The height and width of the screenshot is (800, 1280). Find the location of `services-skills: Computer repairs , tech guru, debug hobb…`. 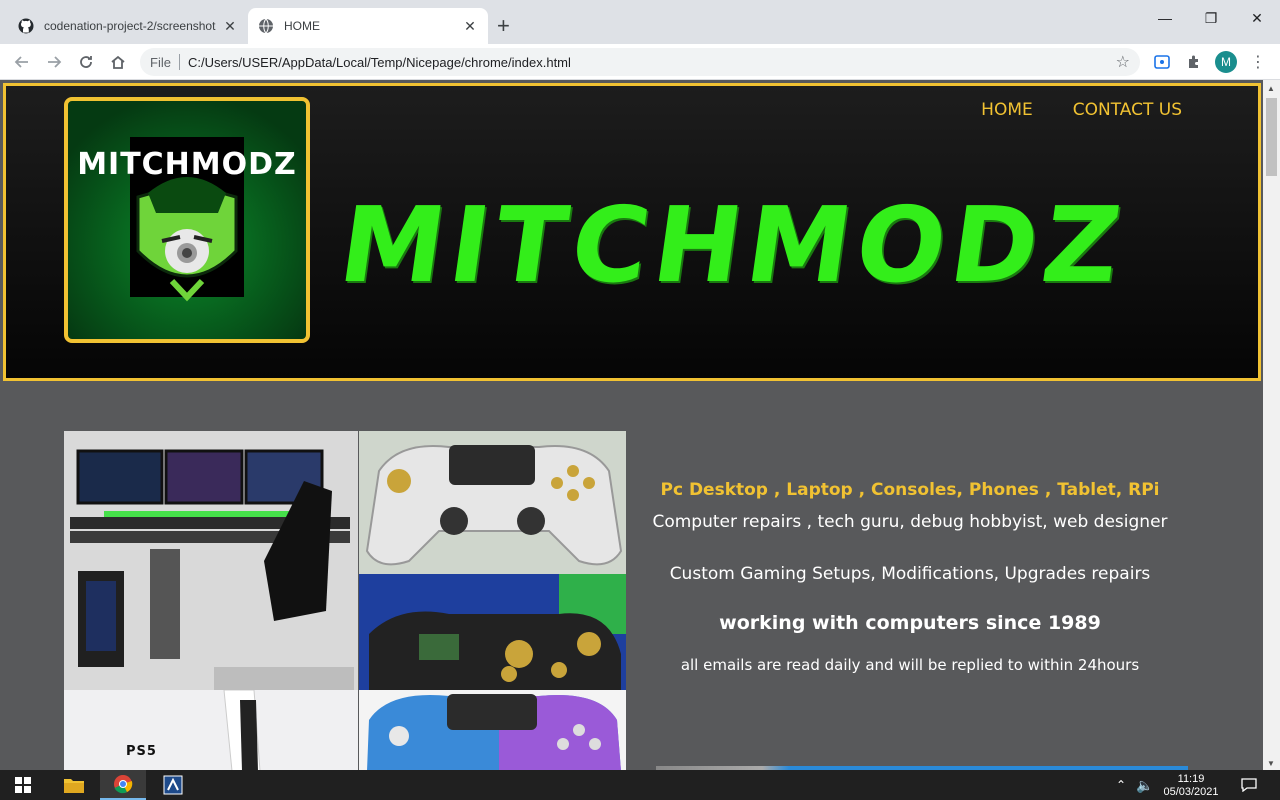

services-skills: Computer repairs , tech guru, debug hobb… is located at coordinates (910, 522).